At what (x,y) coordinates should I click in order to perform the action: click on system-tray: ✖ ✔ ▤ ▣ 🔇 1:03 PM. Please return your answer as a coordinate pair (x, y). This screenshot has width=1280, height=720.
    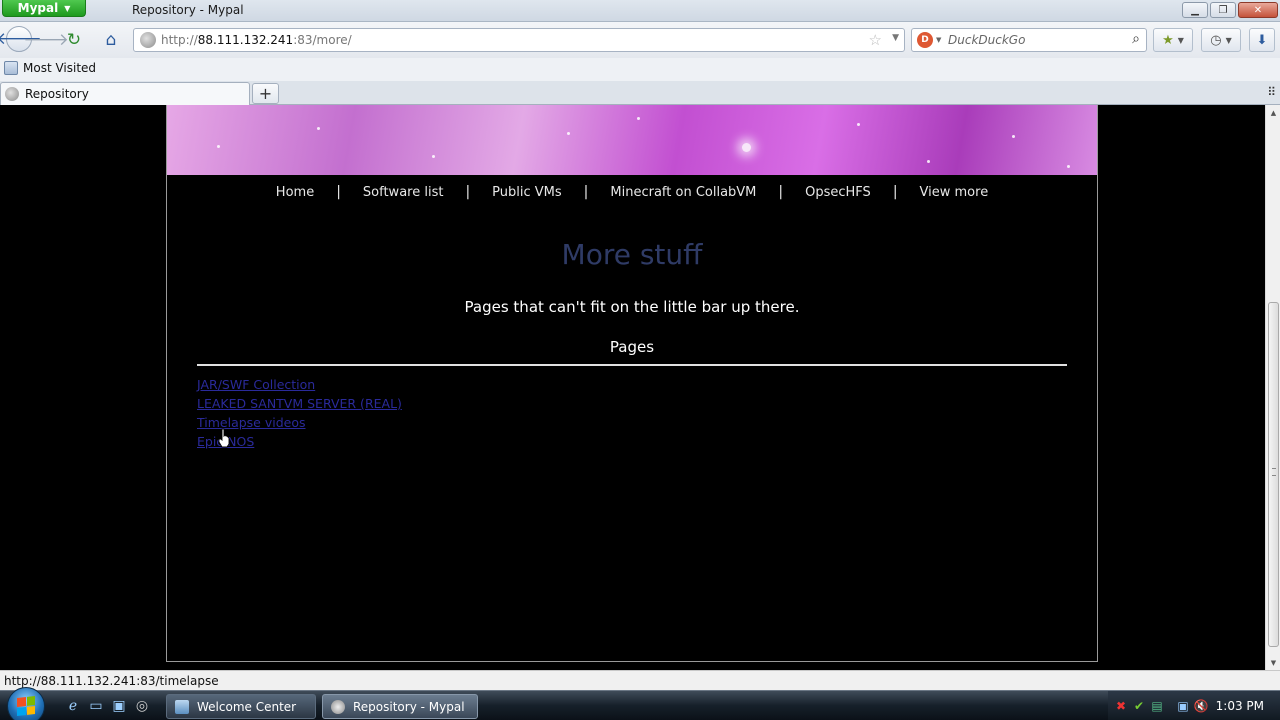
    Looking at the image, I should click on (1194, 705).